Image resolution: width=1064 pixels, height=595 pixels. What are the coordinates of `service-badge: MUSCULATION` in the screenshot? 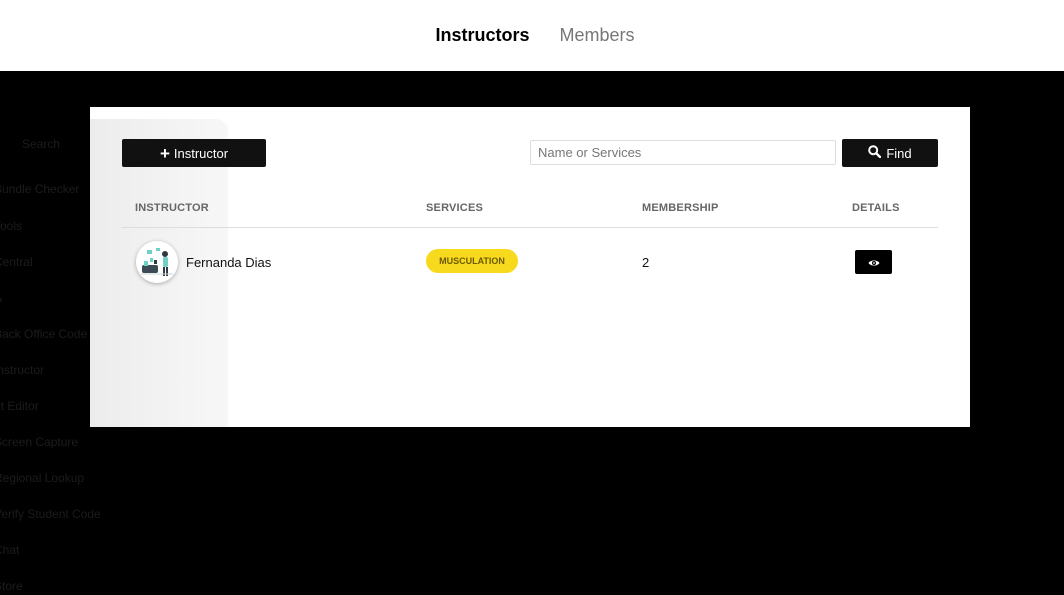 It's located at (472, 261).